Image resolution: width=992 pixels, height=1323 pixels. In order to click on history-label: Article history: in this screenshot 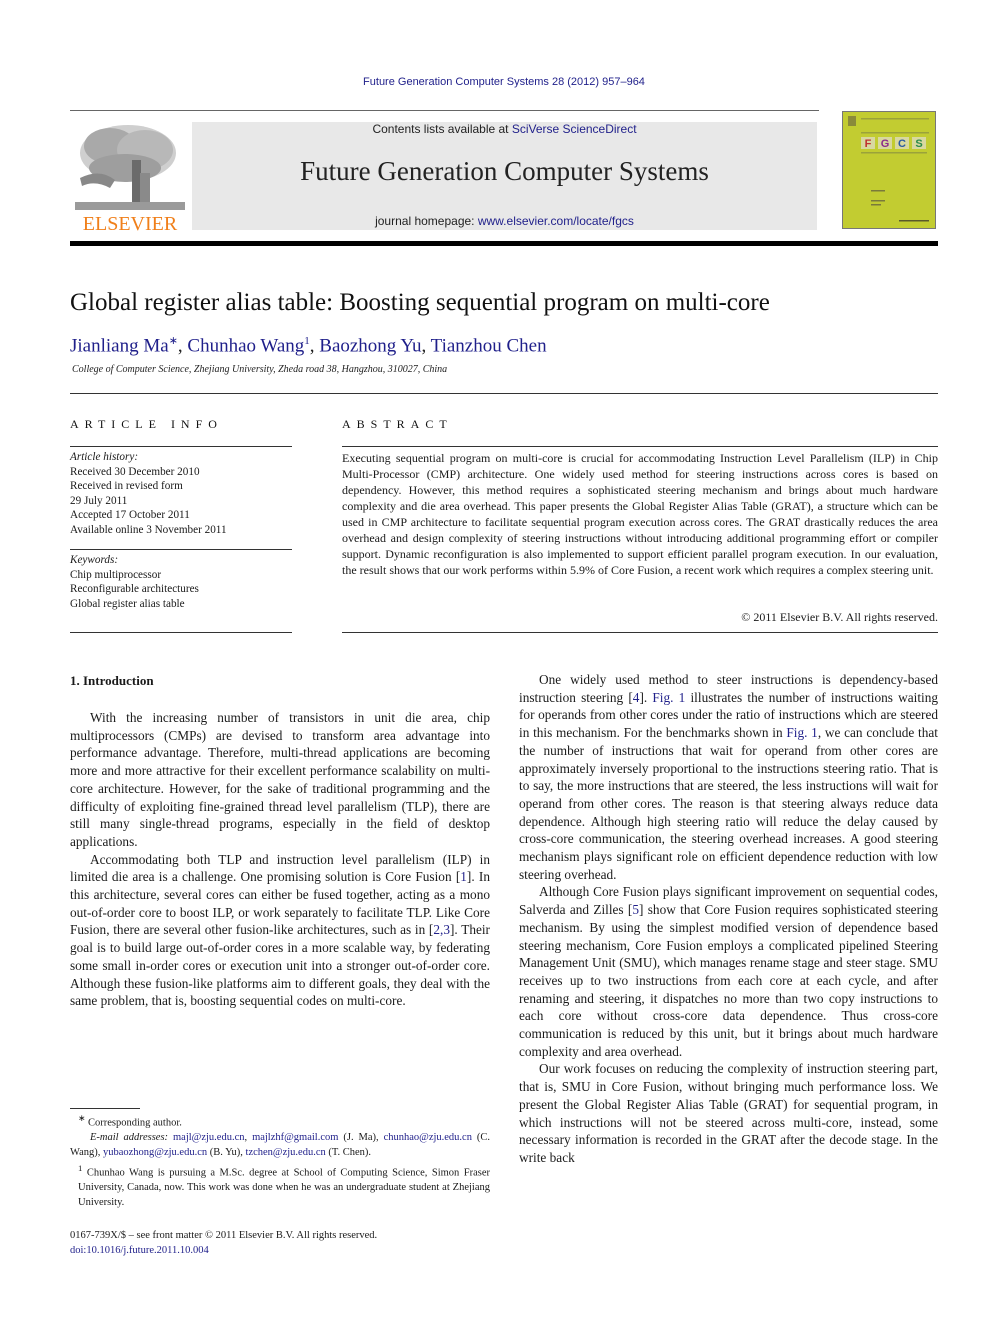, I will do `click(104, 457)`.